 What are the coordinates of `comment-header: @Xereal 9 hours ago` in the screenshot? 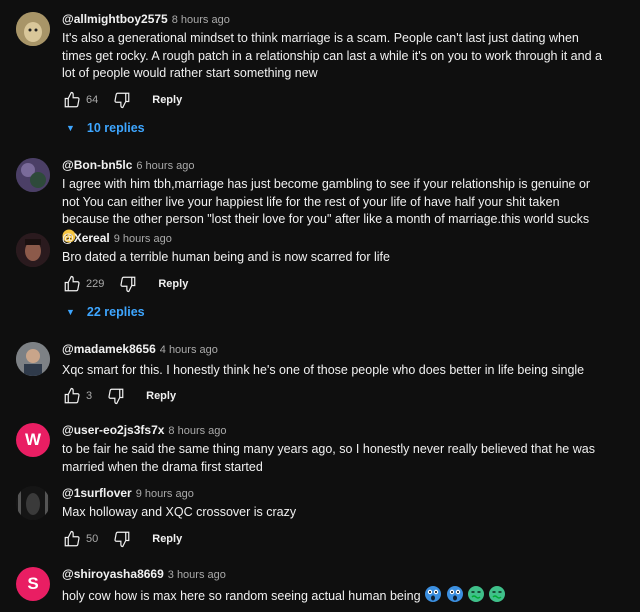 It's located at (117, 238).